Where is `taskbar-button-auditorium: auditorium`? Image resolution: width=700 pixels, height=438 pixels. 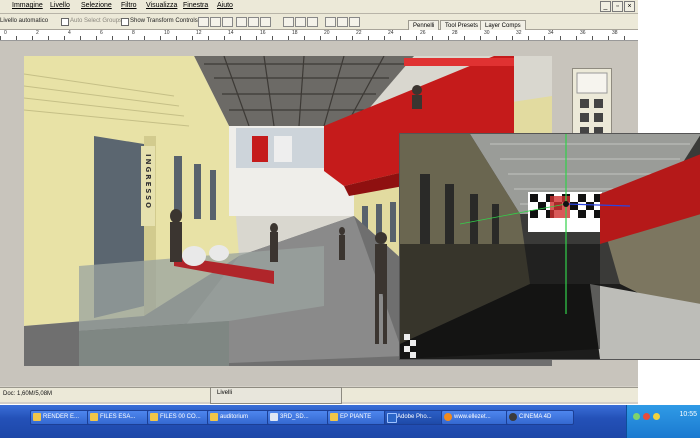
taskbar-button-auditorium: auditorium is located at coordinates (241, 417).